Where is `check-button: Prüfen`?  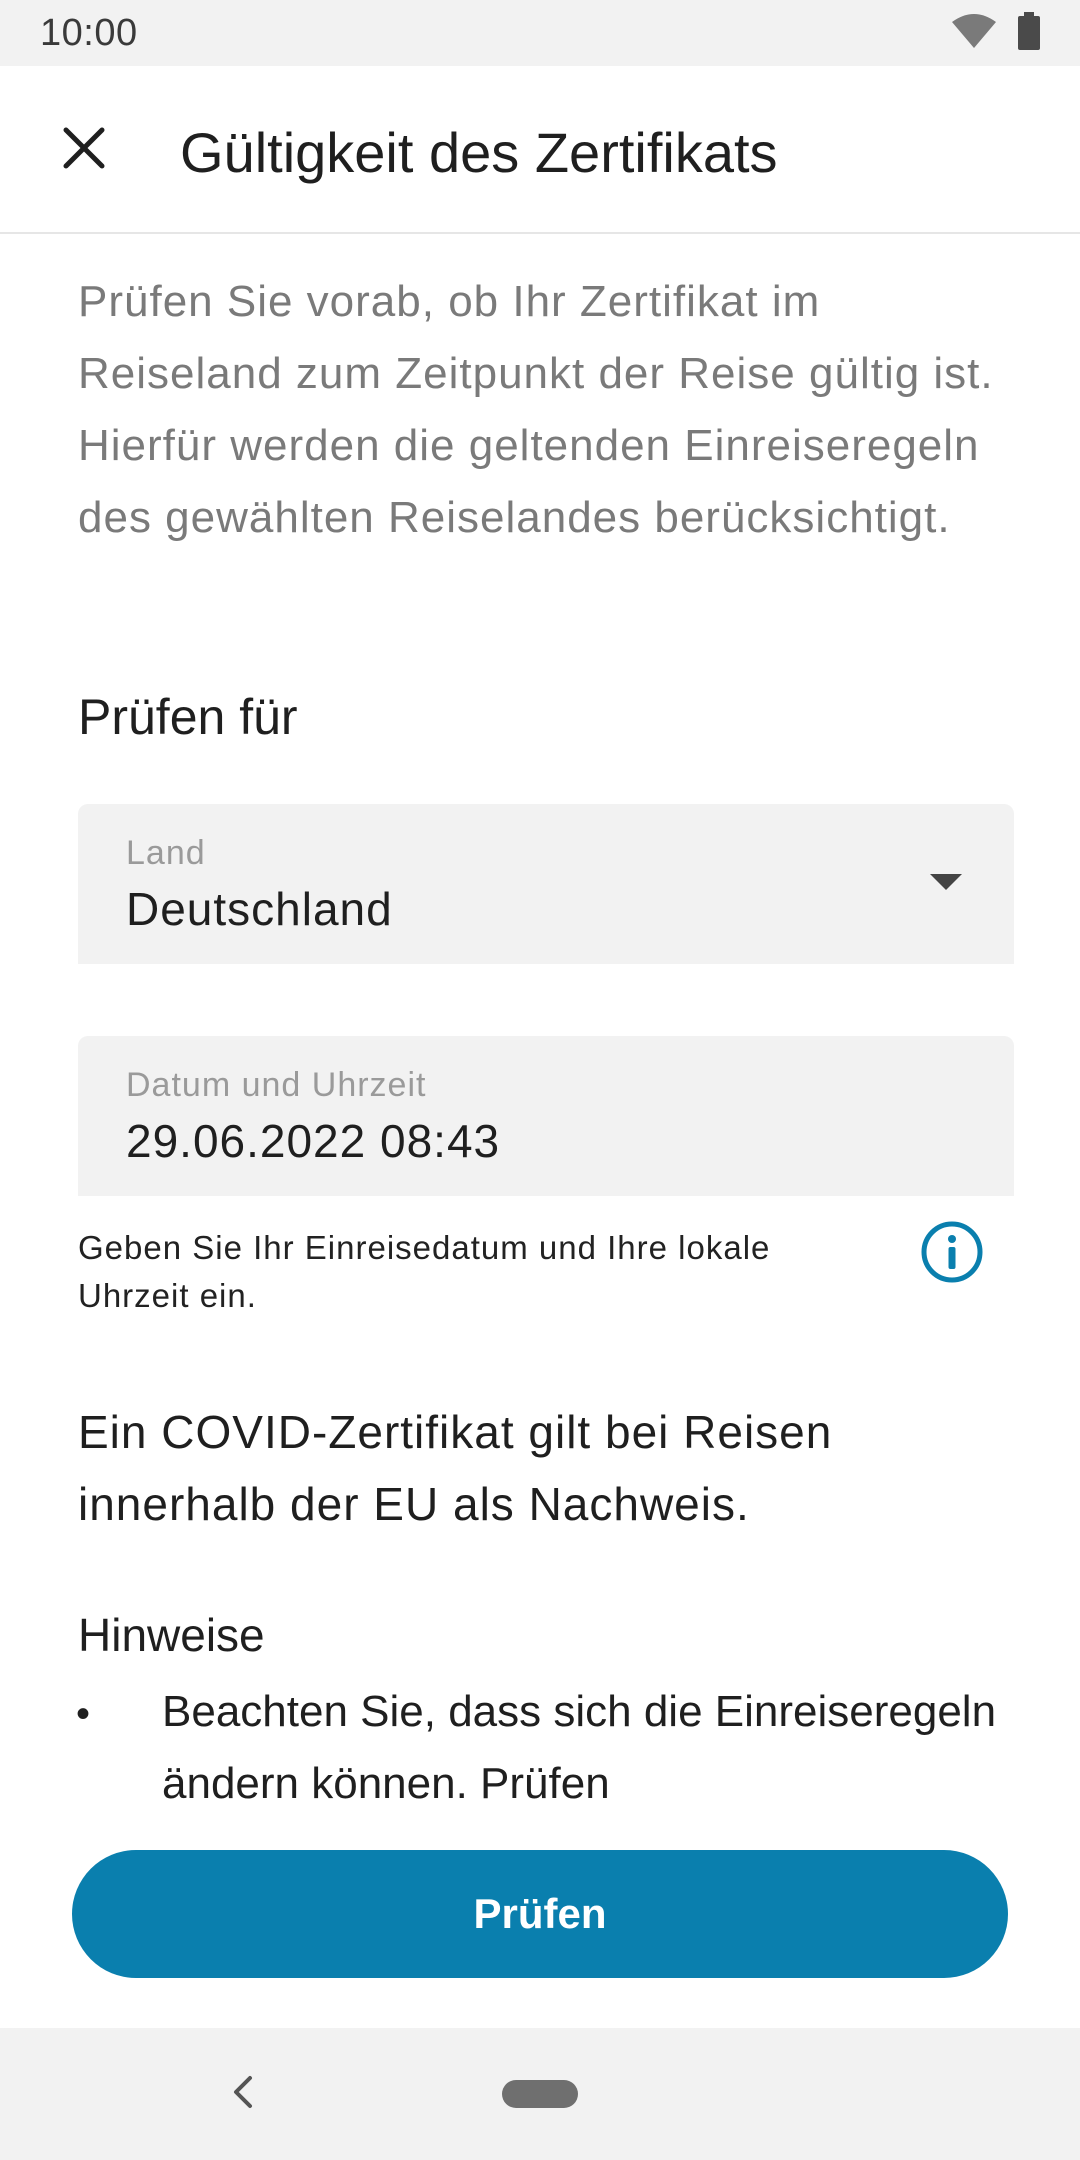
check-button: Prüfen is located at coordinates (540, 1914).